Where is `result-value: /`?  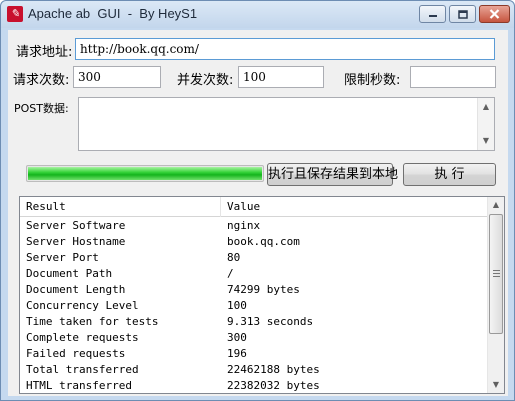
result-value: / is located at coordinates (230, 273).